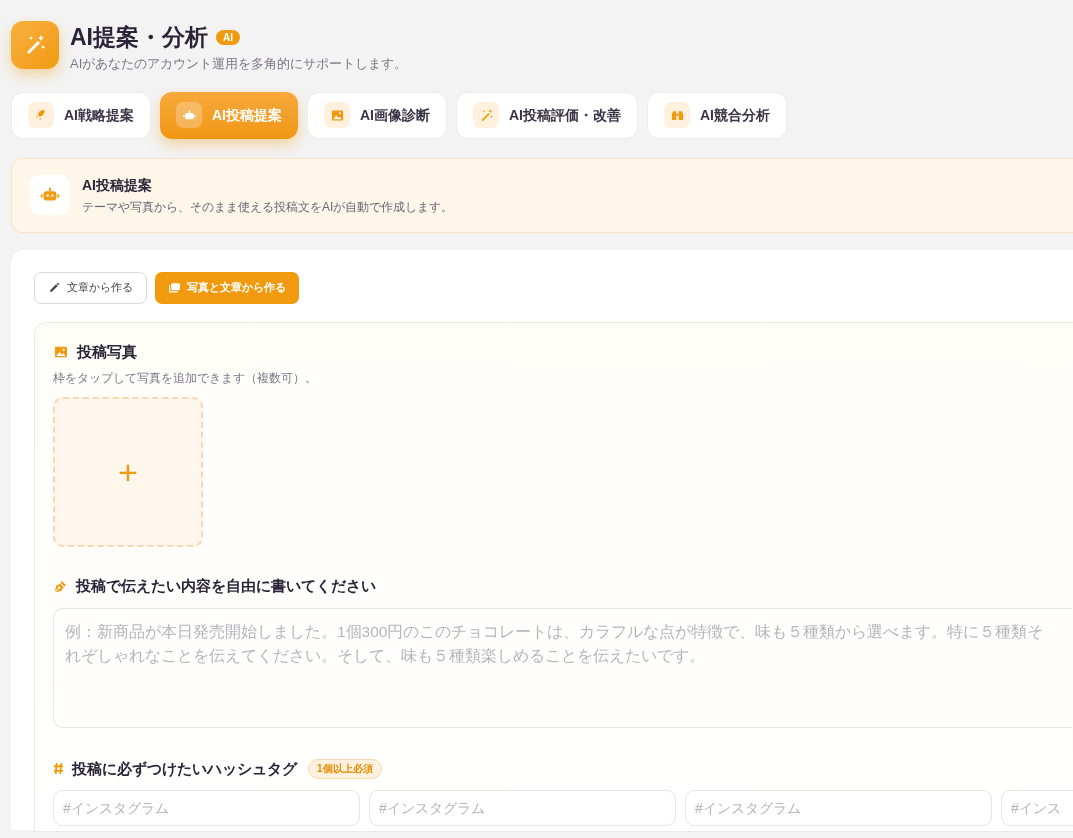  Describe the element at coordinates (185, 378) in the screenshot. I see `section-hint: 枠をタップして写真を追加できます（複数可）。` at that location.